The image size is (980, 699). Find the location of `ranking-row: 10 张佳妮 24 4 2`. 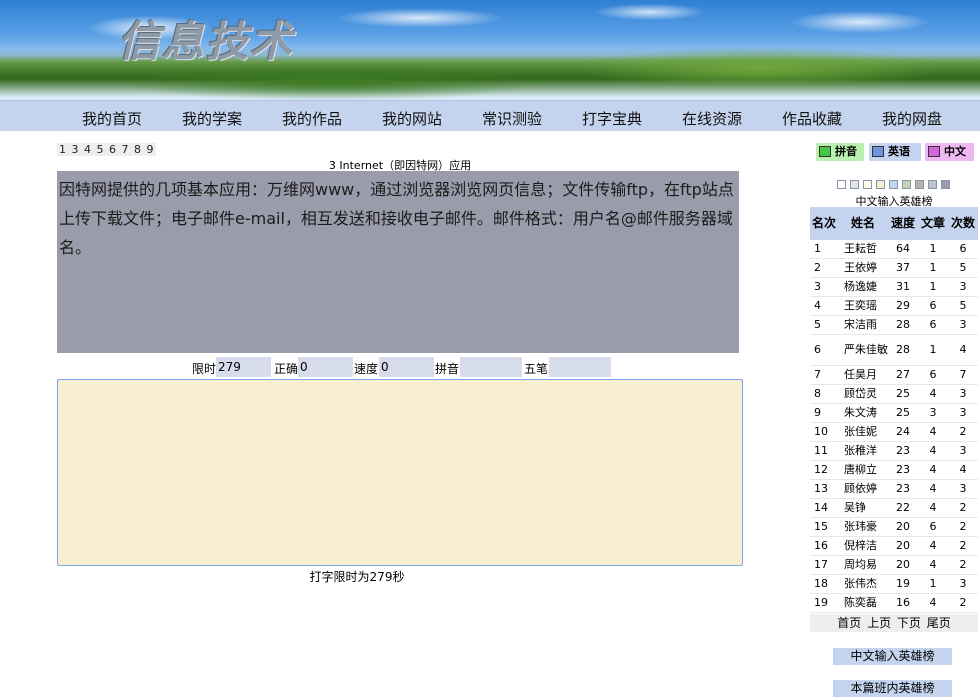

ranking-row: 10 张佳妮 24 4 2 is located at coordinates (894, 432).